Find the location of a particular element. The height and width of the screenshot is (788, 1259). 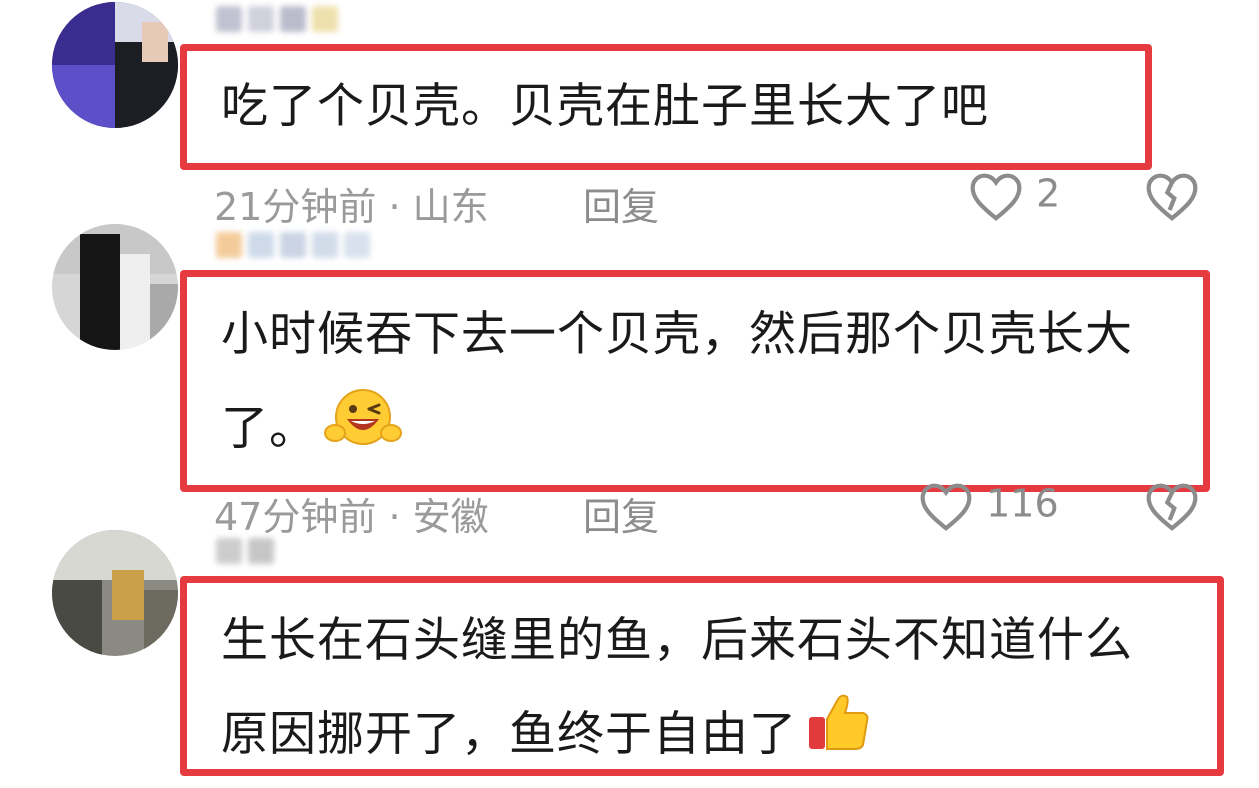

comment-meta: 47分钟前 · 安徽 is located at coordinates (351, 513).